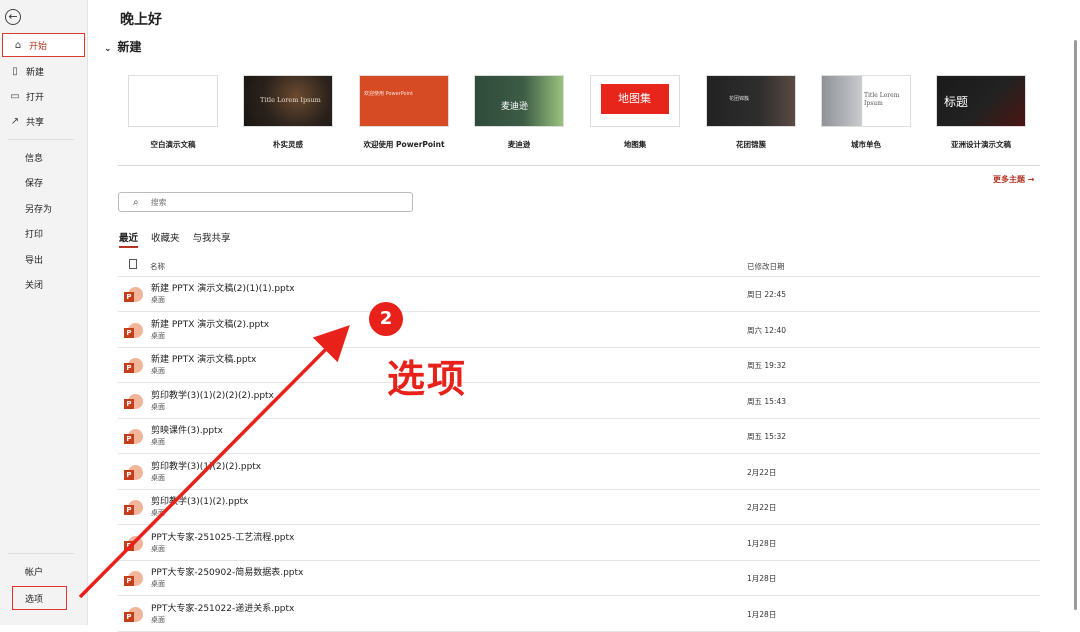 This screenshot has height=632, width=1080. What do you see at coordinates (15, 121) in the screenshot?
I see `share-icon: ↗` at bounding box center [15, 121].